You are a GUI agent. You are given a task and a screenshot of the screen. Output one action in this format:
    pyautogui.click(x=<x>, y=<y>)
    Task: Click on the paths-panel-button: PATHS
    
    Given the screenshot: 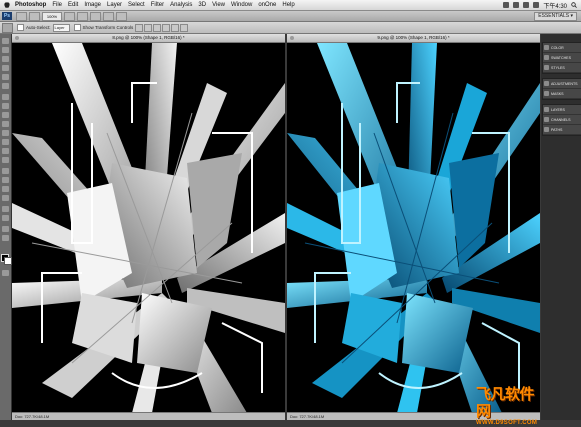 What is the action you would take?
    pyautogui.click(x=562, y=130)
    